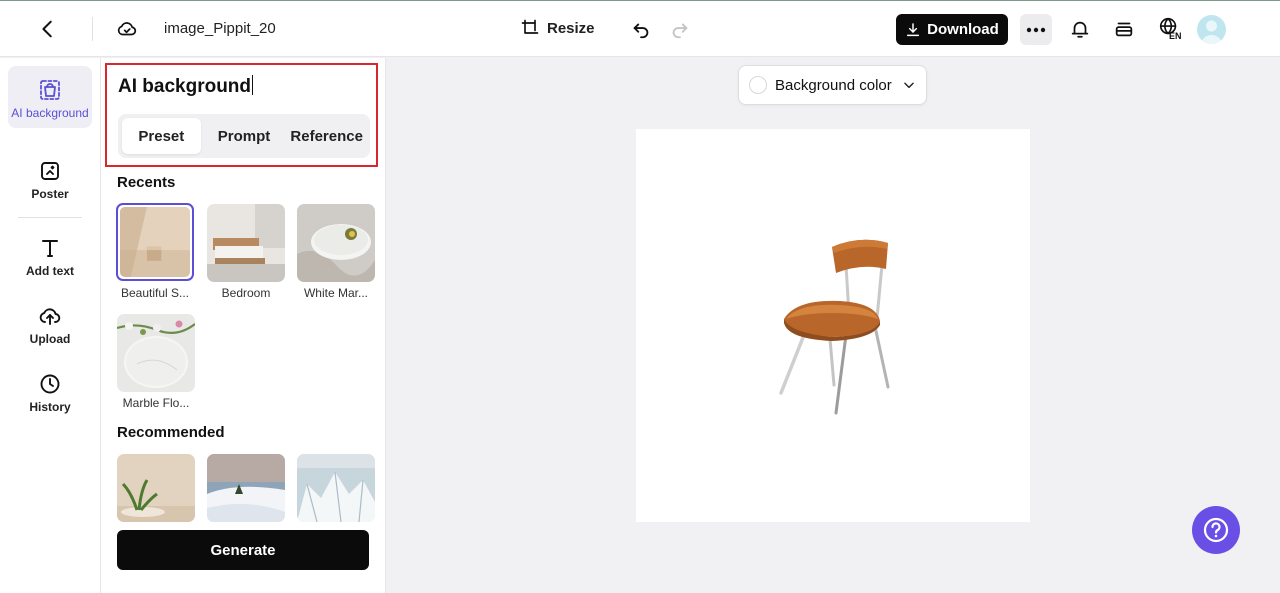 Image resolution: width=1280 pixels, height=593 pixels. I want to click on poster-icon, so click(50, 171).